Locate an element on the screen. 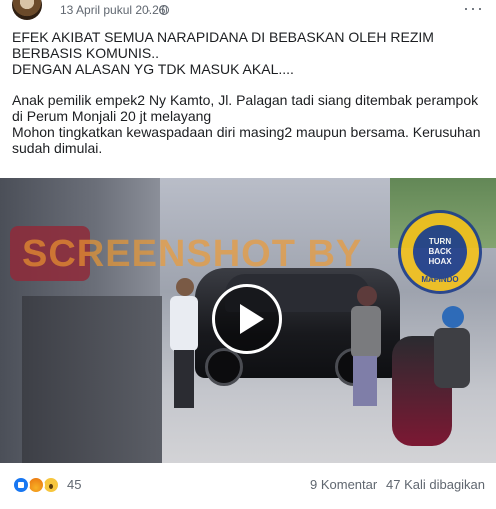 The width and height of the screenshot is (496, 509). more-options-icon: ··· is located at coordinates (473, 9).